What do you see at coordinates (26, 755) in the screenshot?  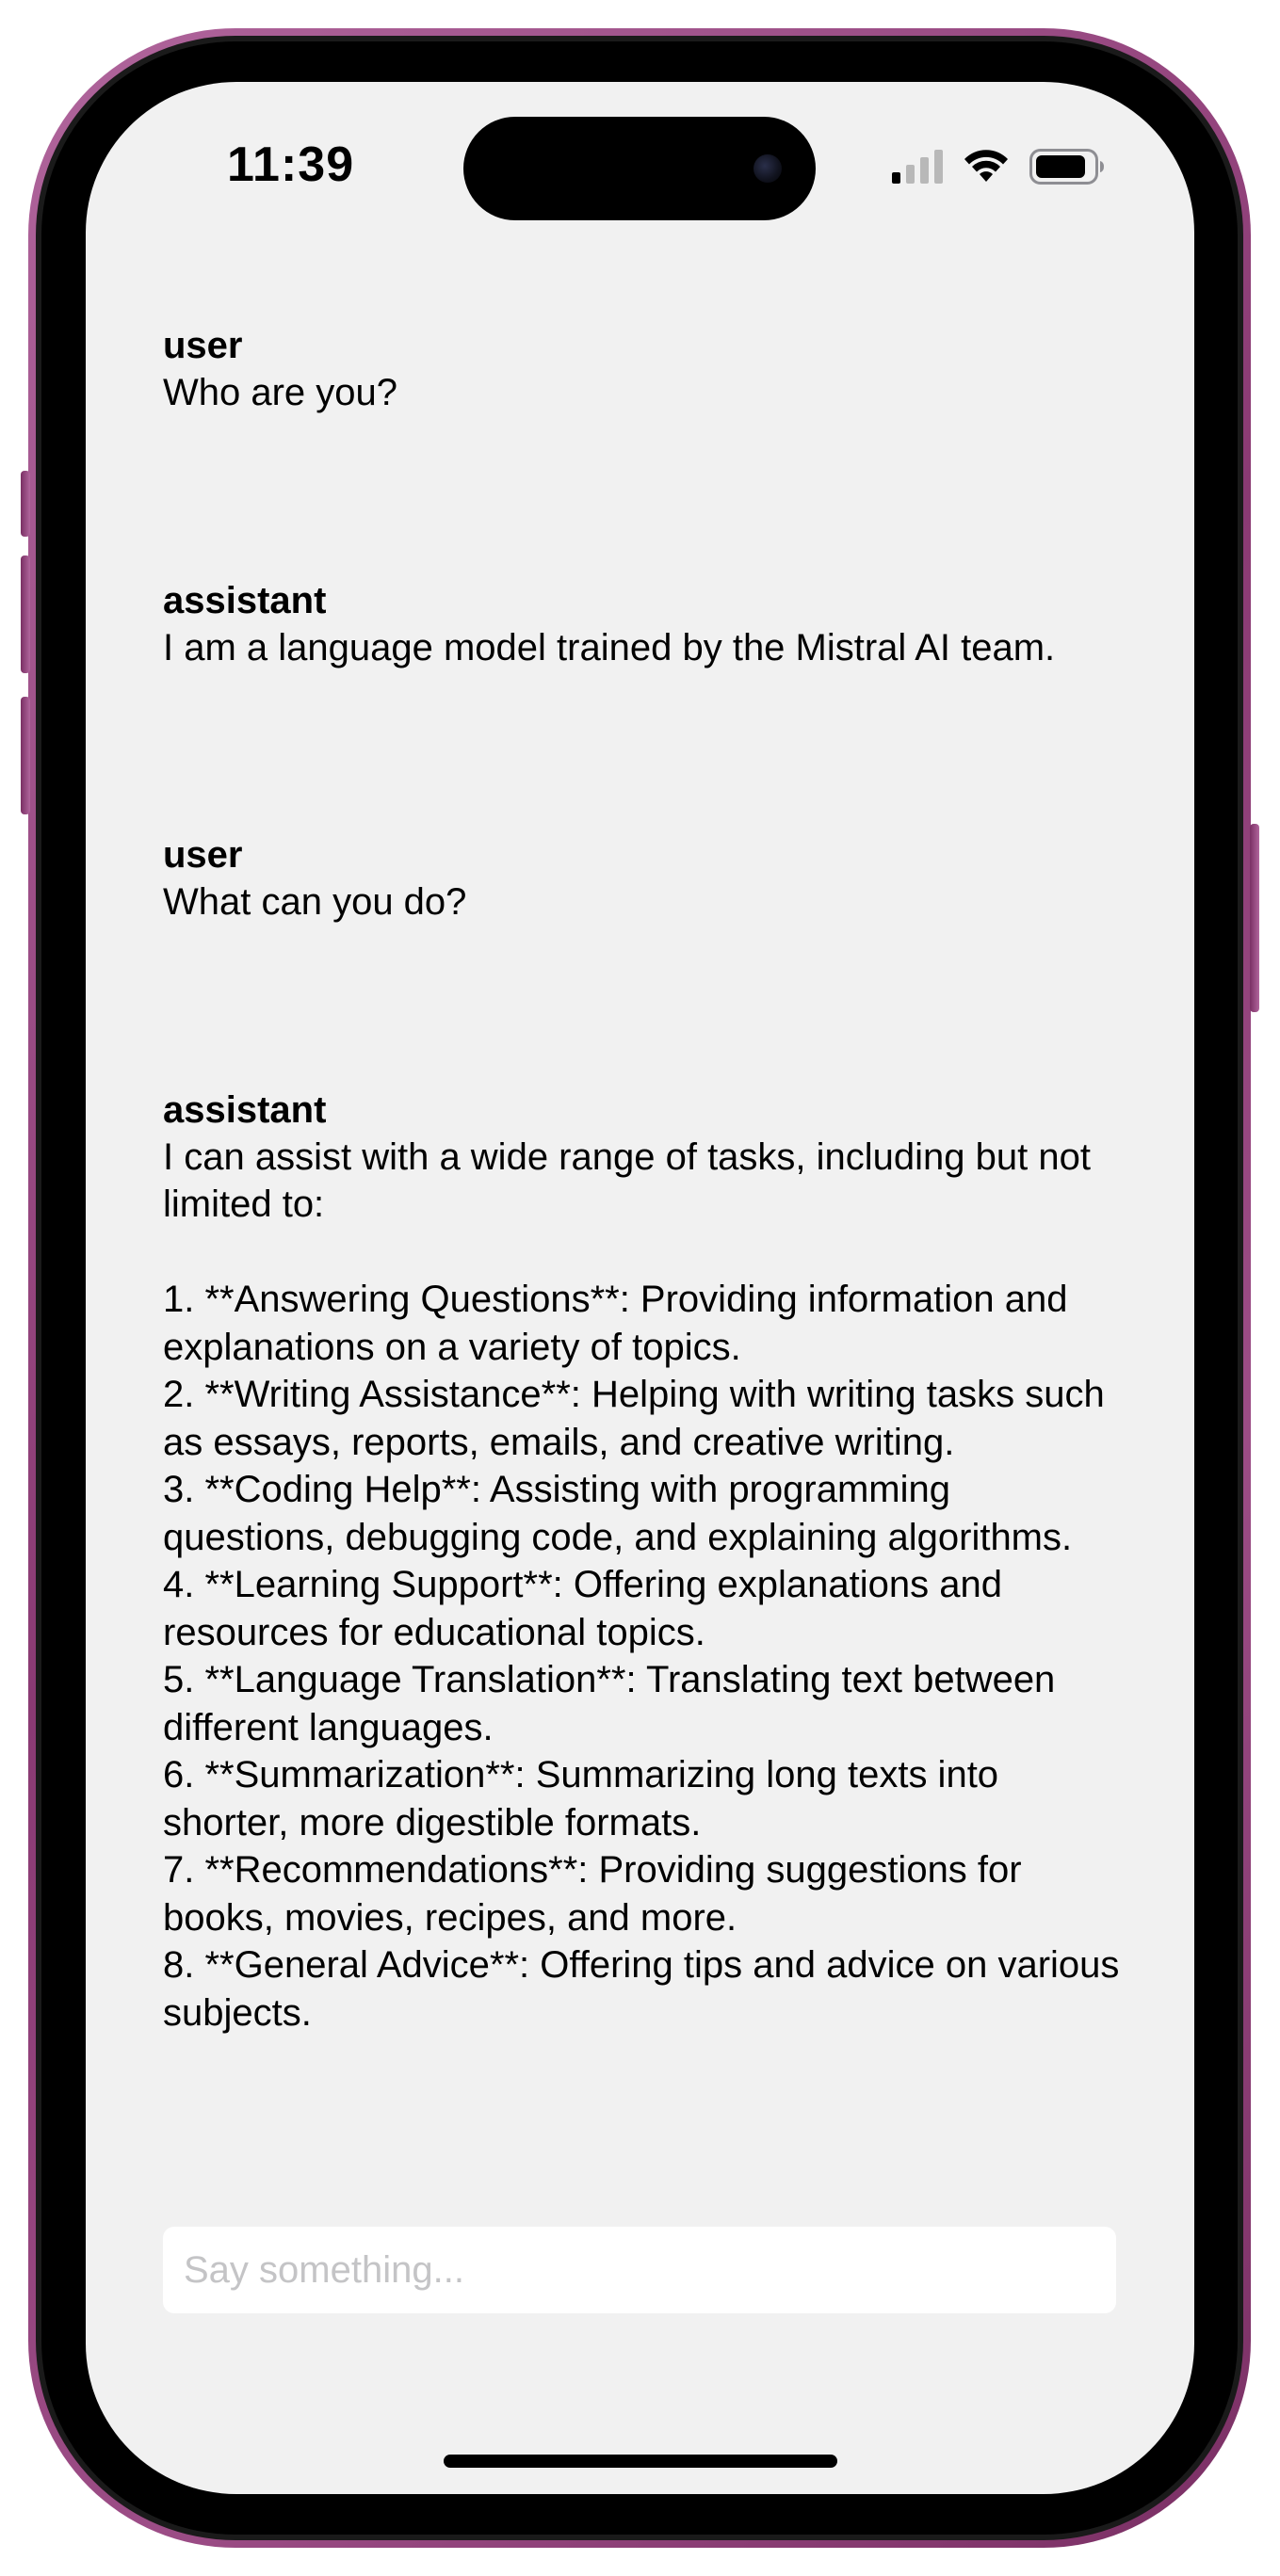 I see `volume-down-button` at bounding box center [26, 755].